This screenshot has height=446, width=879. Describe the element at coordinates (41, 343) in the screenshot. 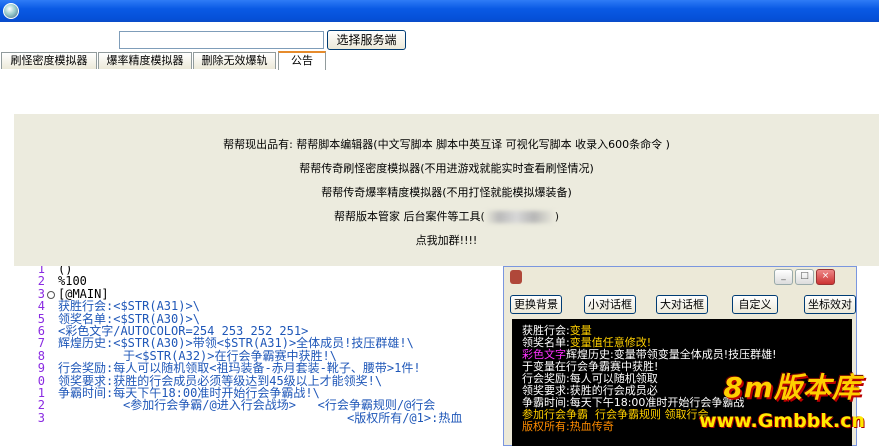

I see `line-number: 7` at that location.